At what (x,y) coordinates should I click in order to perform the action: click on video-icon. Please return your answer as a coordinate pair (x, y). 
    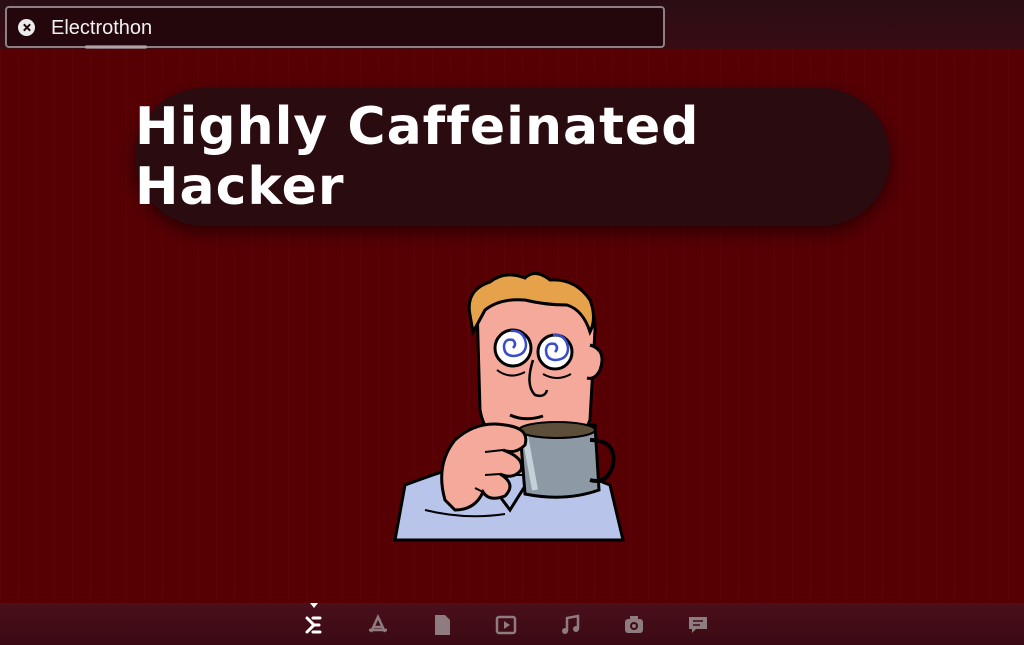
    Looking at the image, I should click on (506, 625).